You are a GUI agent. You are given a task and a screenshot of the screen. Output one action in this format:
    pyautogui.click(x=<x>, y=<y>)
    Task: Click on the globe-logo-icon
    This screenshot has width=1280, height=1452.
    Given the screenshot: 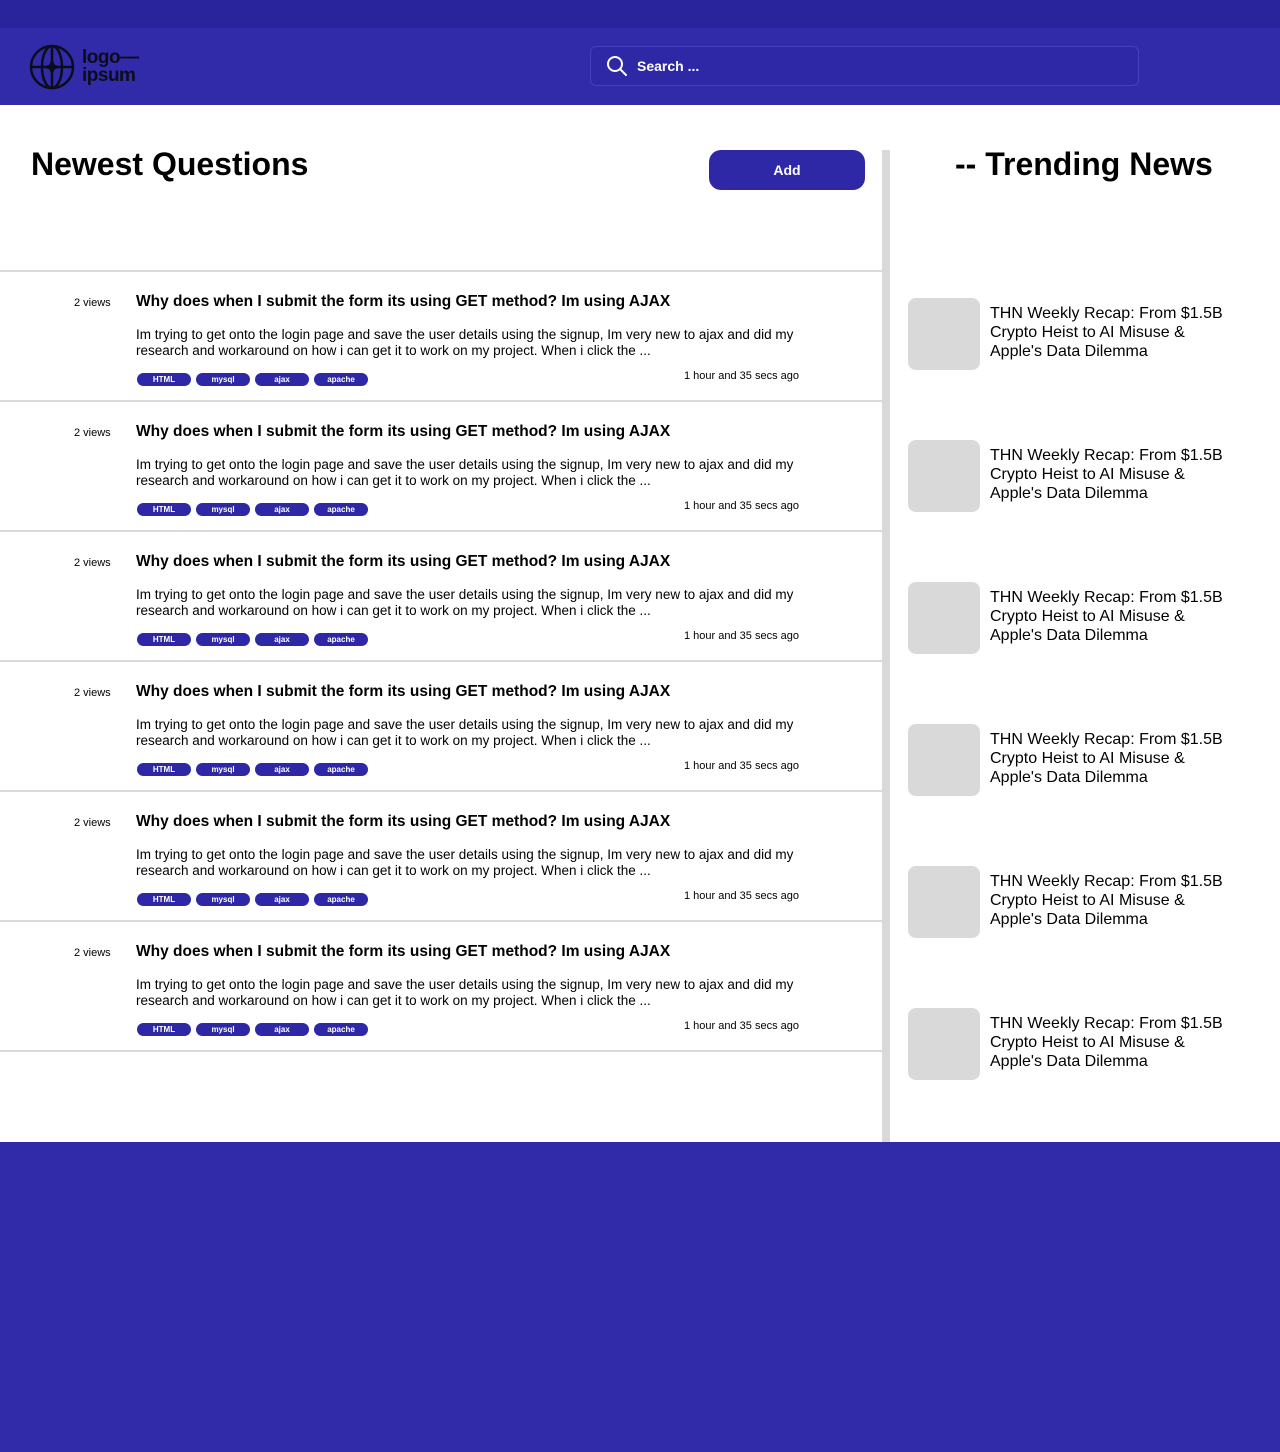 What is the action you would take?
    pyautogui.click(x=52, y=67)
    